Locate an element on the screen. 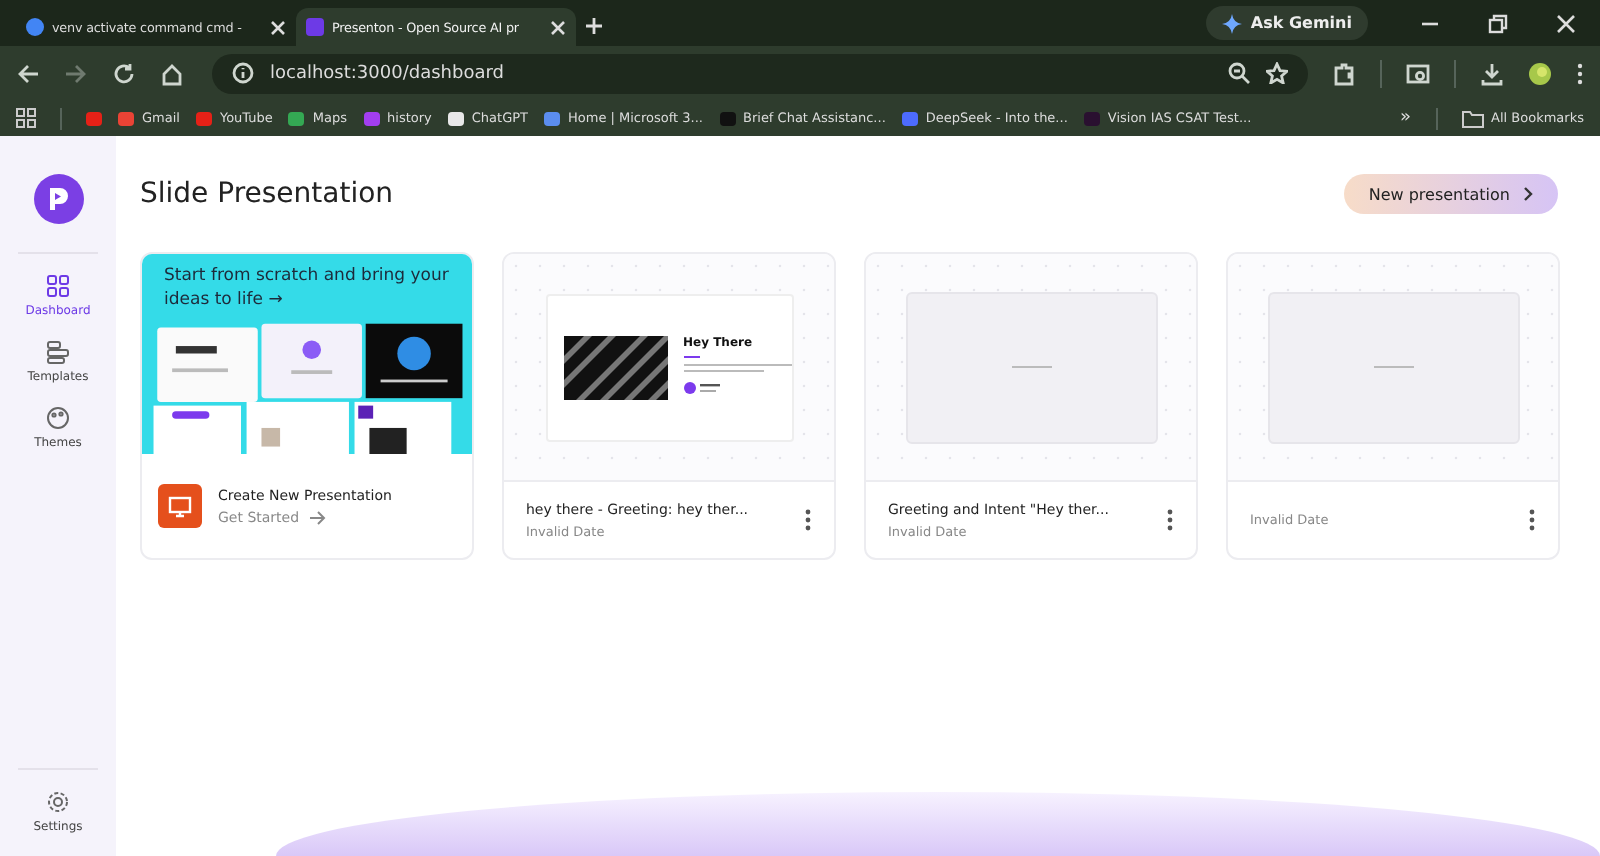 This screenshot has height=856, width=1600. zoom-icon is located at coordinates (1239, 73).